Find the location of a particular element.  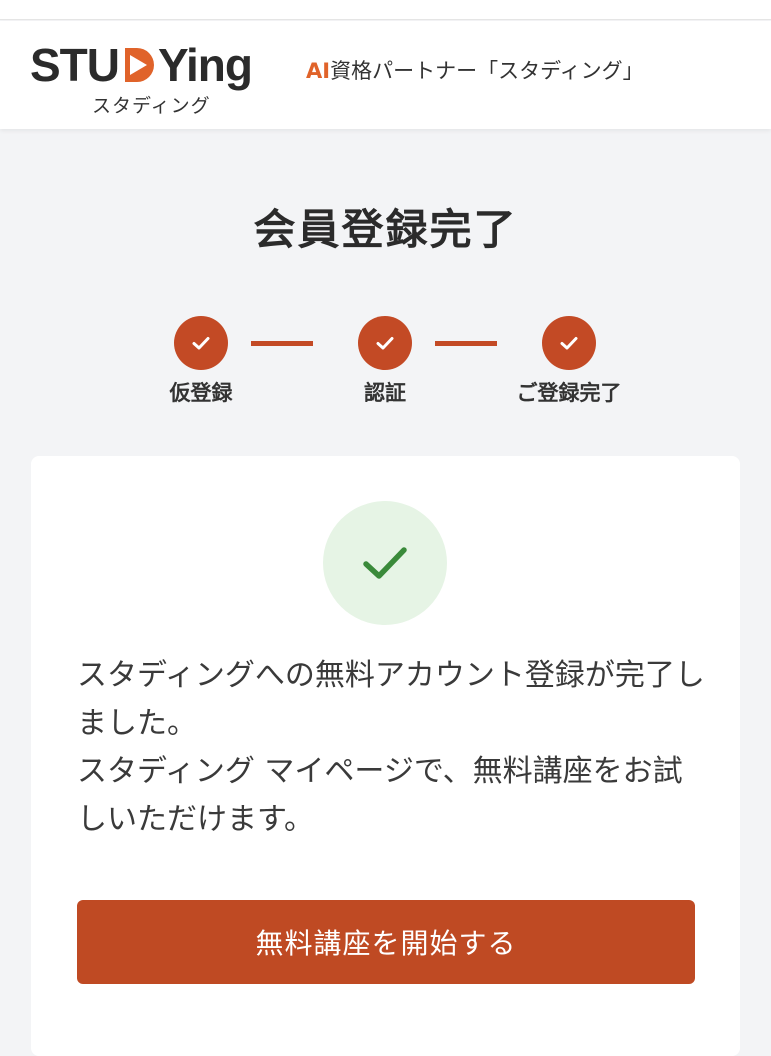

tagline-text: 資格パートナー「スタディング」 is located at coordinates (487, 71).